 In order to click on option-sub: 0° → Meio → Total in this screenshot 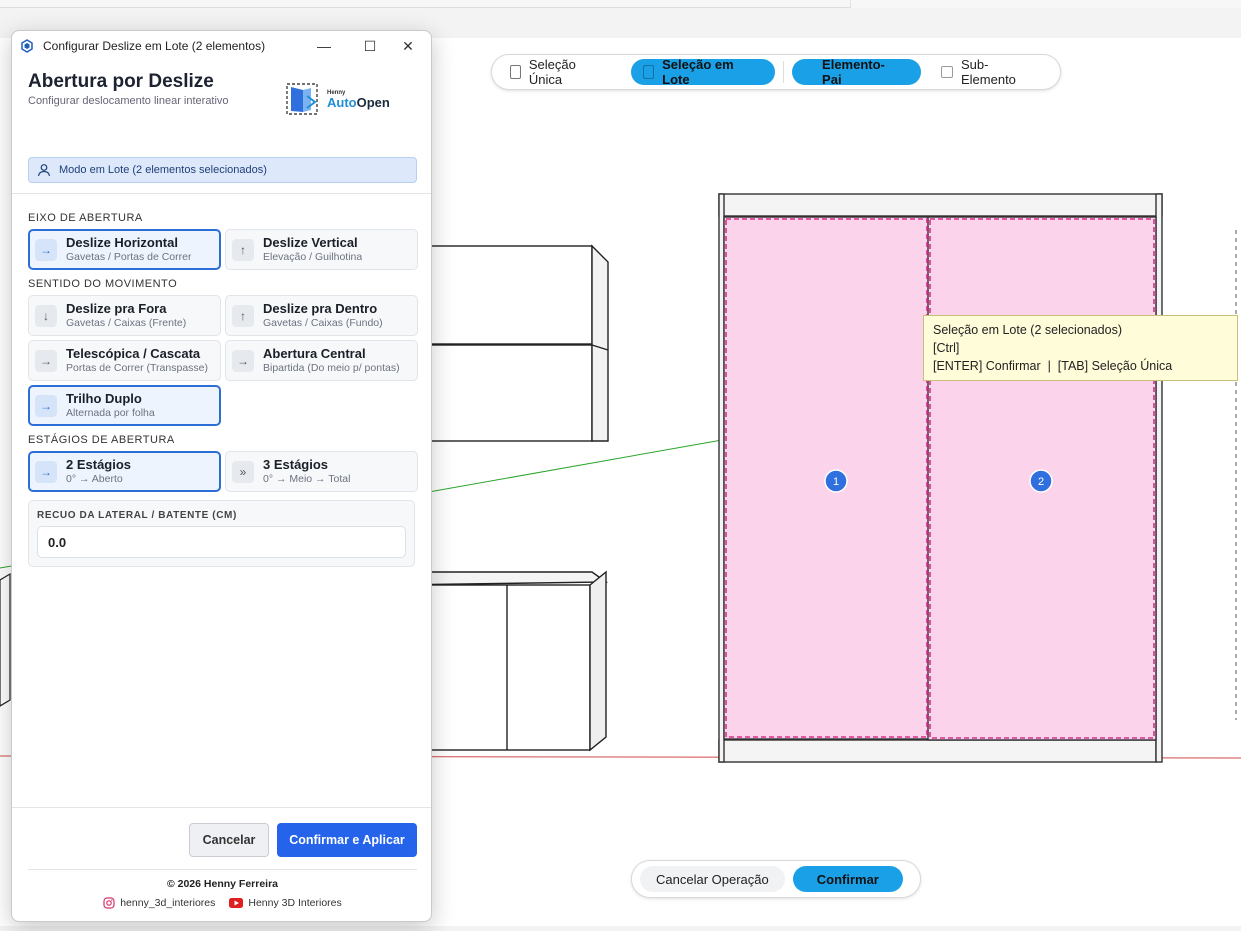, I will do `click(307, 478)`.